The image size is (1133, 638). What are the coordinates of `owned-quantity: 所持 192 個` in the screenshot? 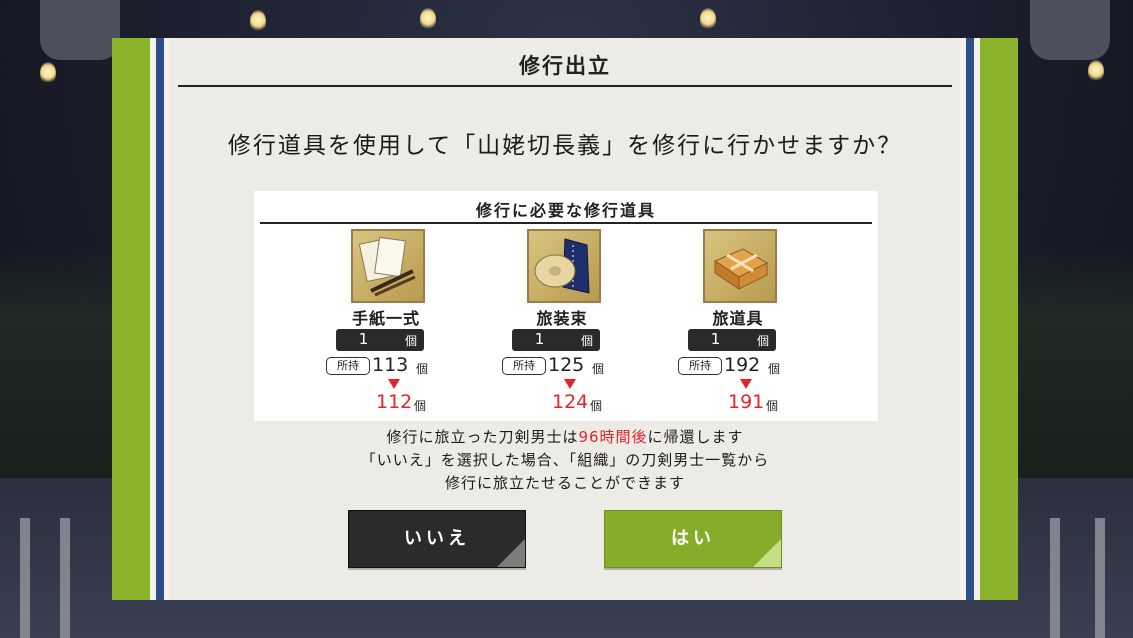 It's located at (738, 365).